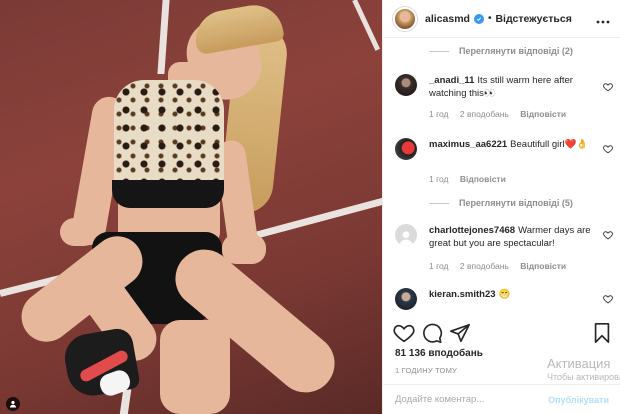 This screenshot has width=620, height=414. What do you see at coordinates (549, 144) in the screenshot?
I see `comment-content: Beautifull girl❤️👌` at bounding box center [549, 144].